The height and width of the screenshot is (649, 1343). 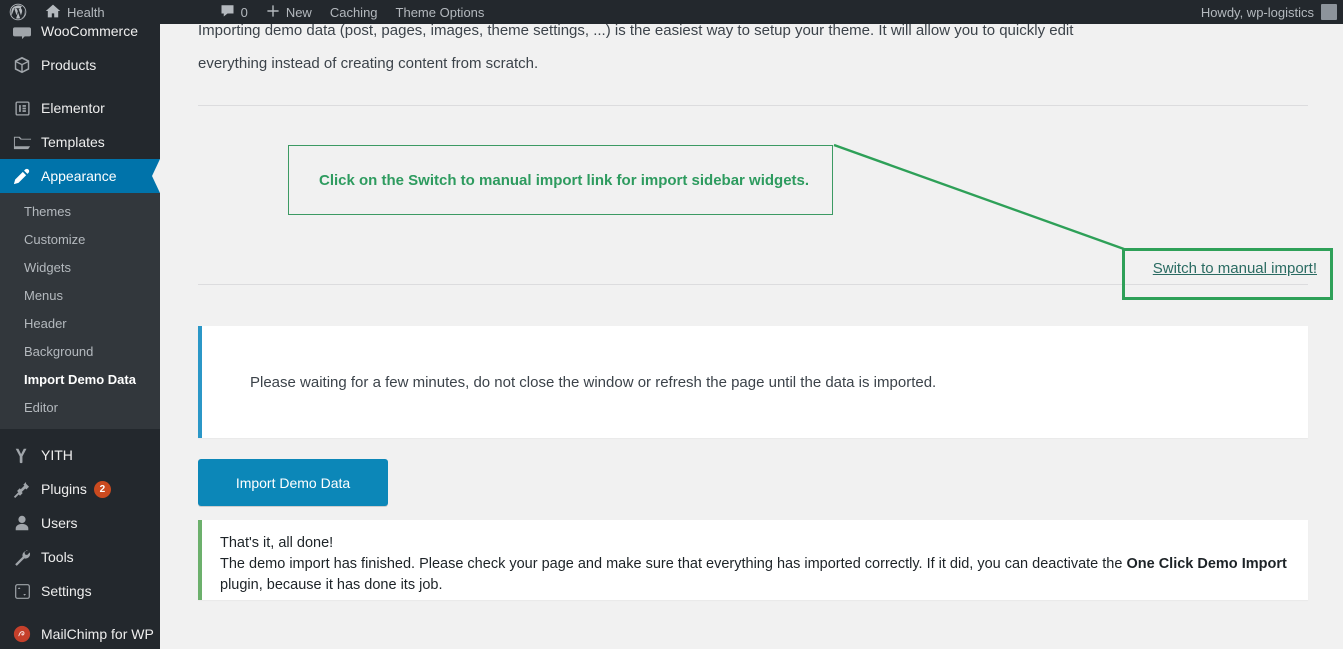 What do you see at coordinates (66, 591) in the screenshot?
I see `sidebar-item-label: Settings` at bounding box center [66, 591].